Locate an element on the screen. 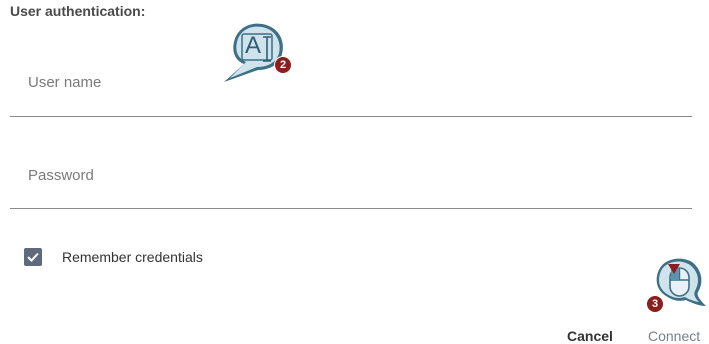 The height and width of the screenshot is (344, 709). remember-credentials-checkbox is located at coordinates (33, 257).